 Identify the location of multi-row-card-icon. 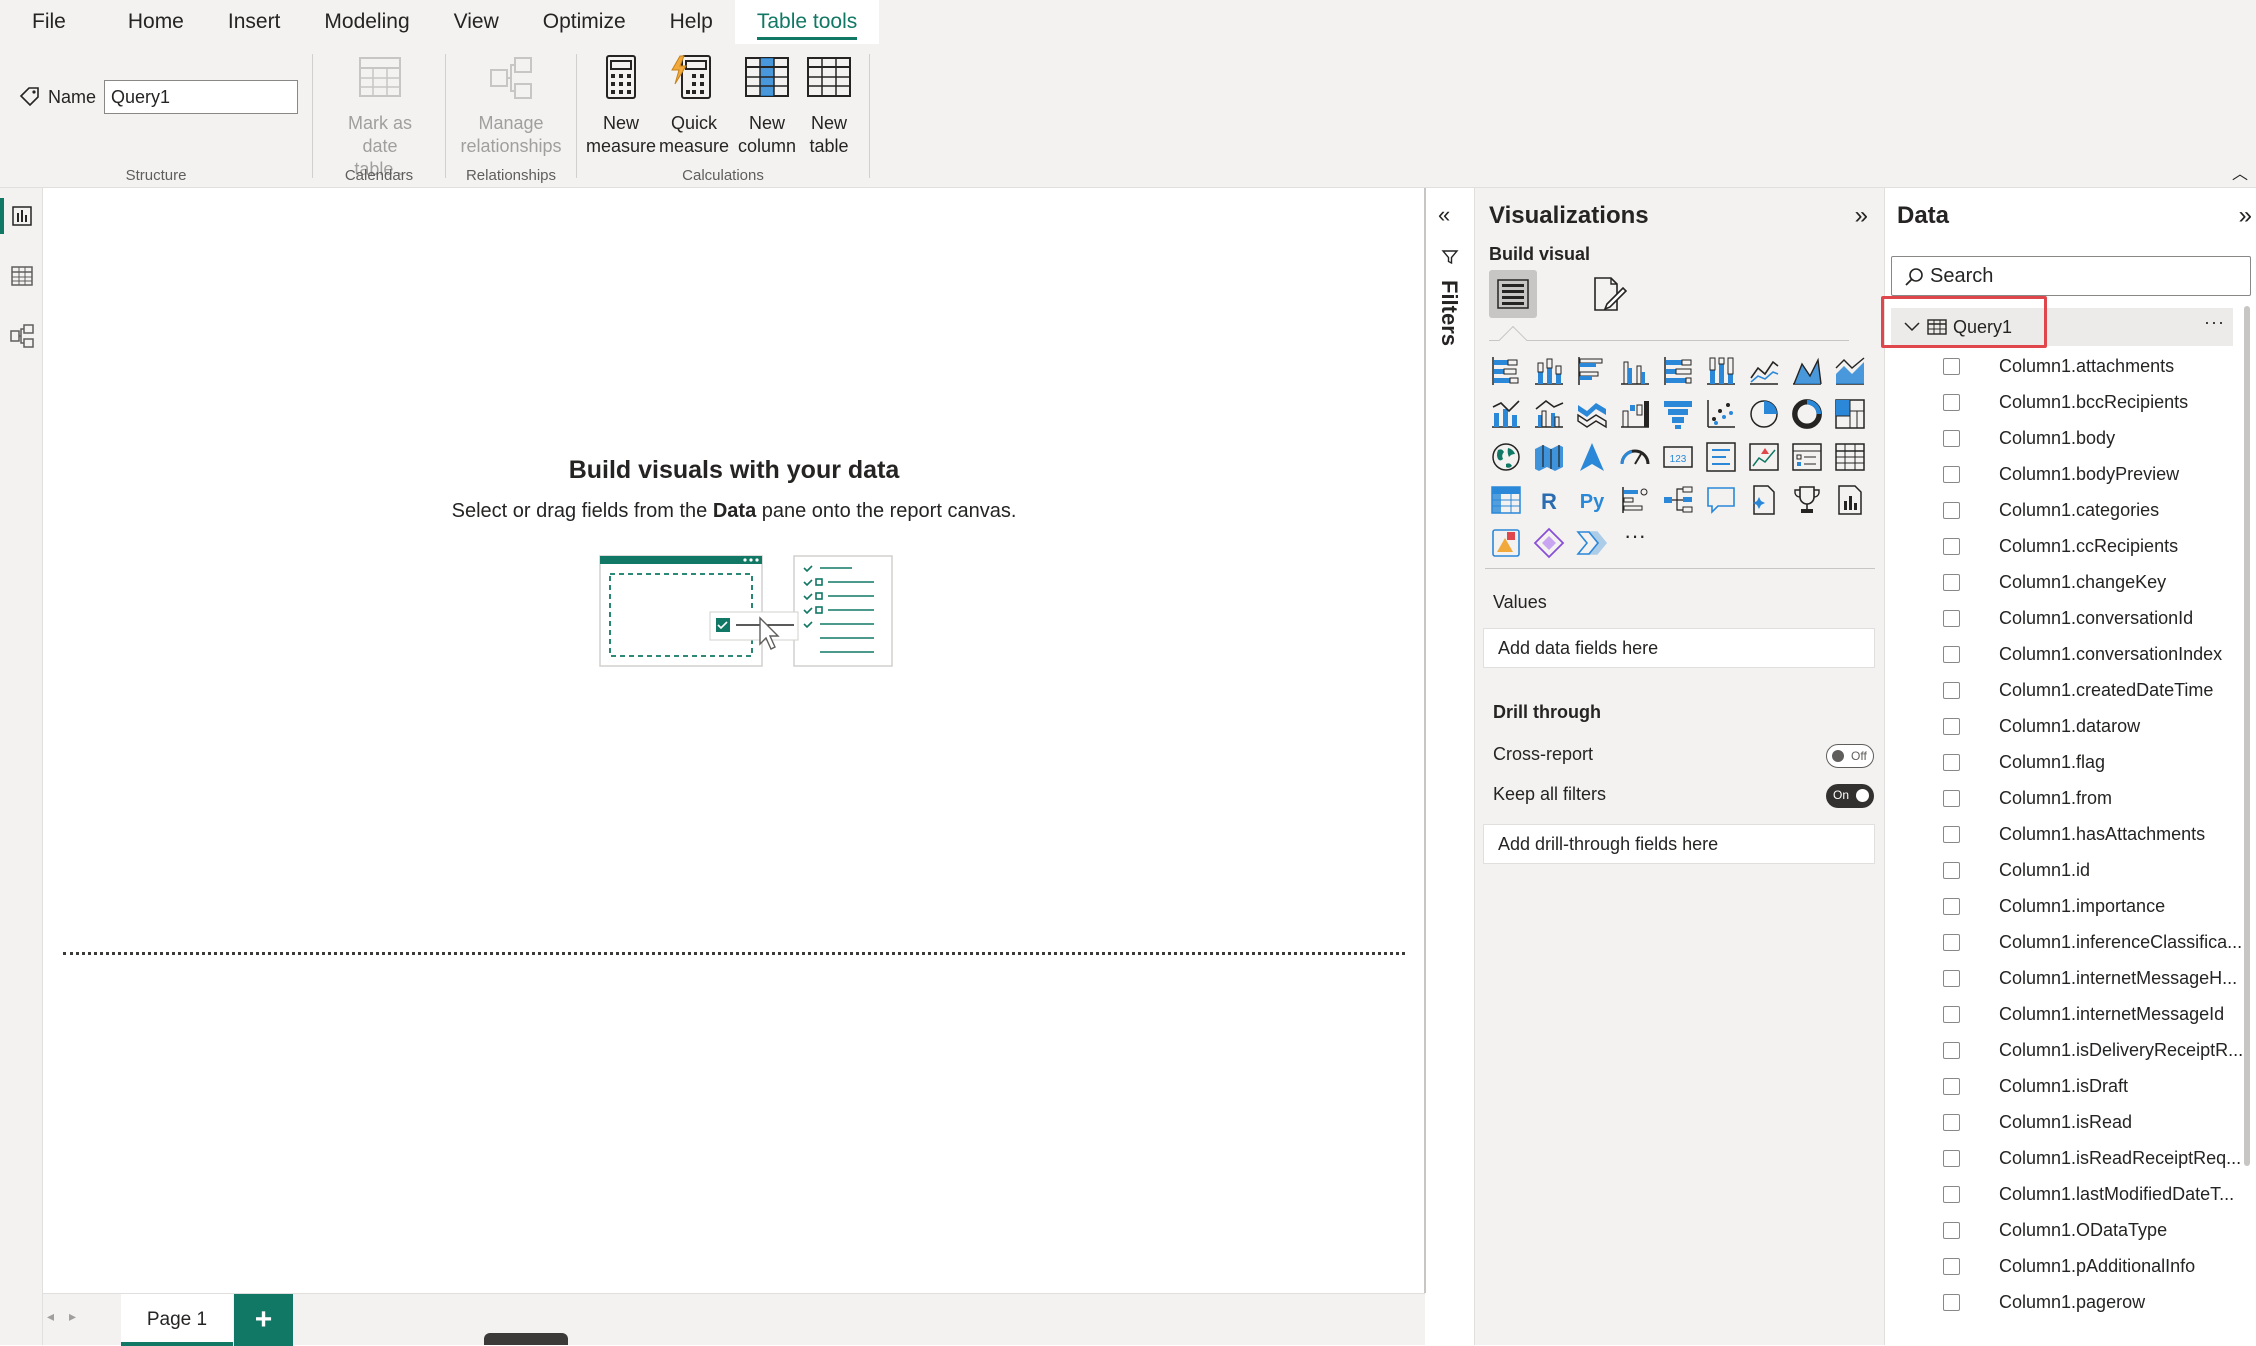
(1721, 457).